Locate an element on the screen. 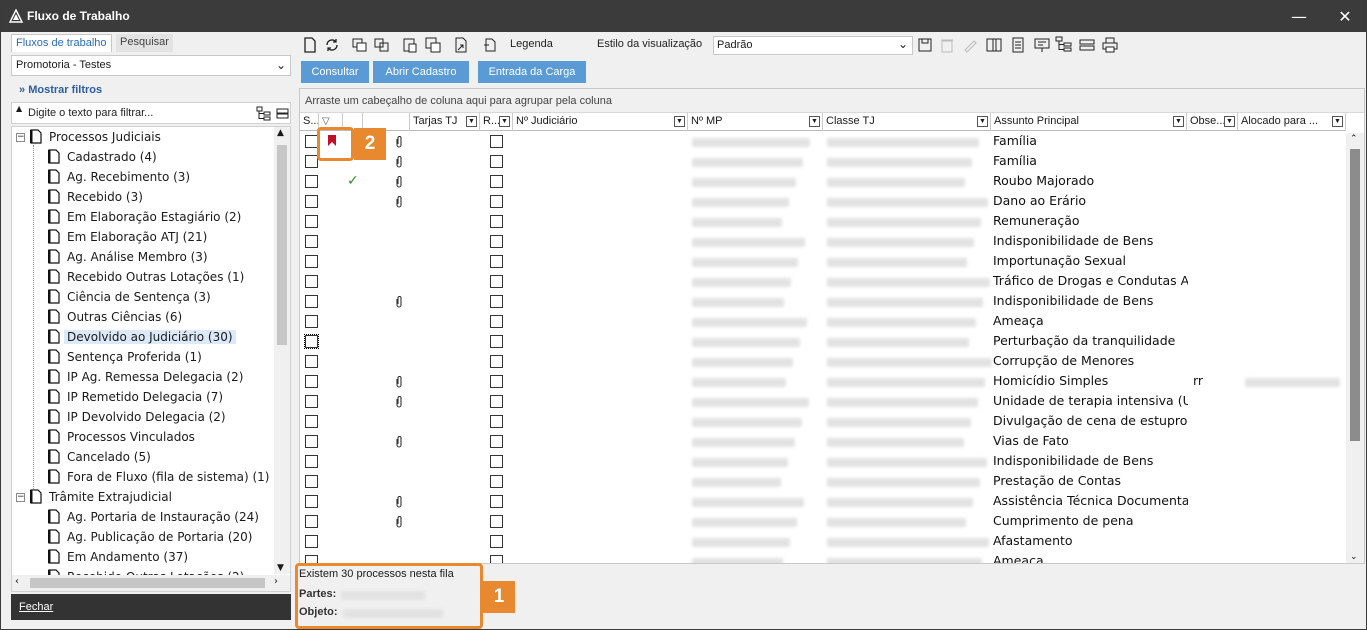 The image size is (1367, 630). filter-funnel-icon: ▽ is located at coordinates (326, 121).